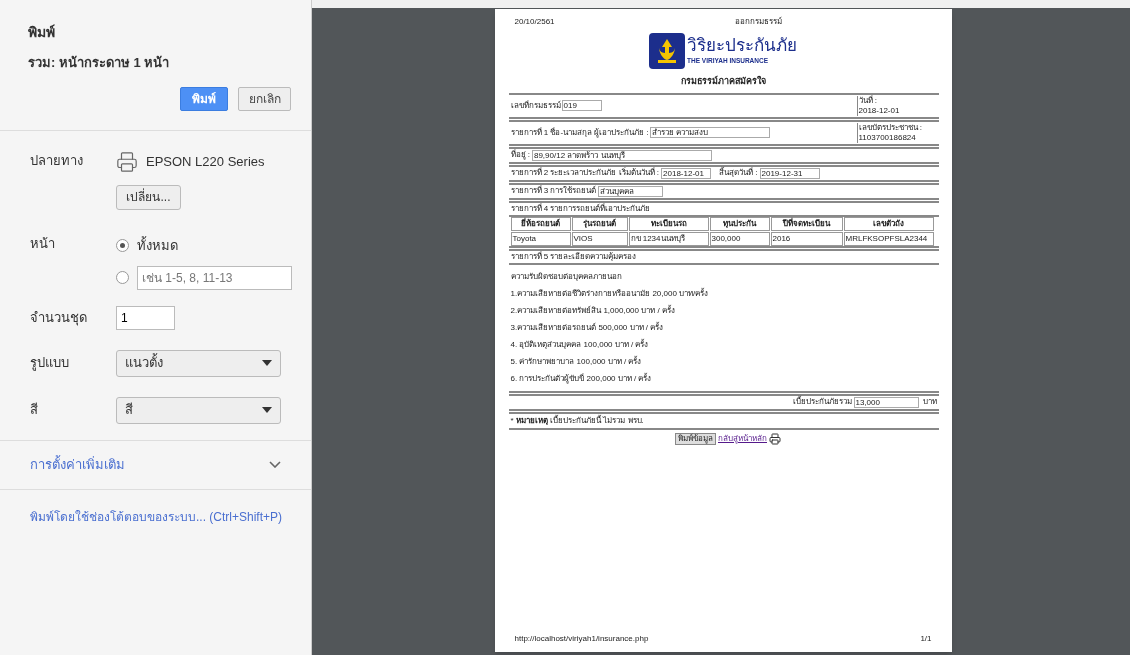  What do you see at coordinates (553, 191) in the screenshot?
I see `form-label: รายการที่ 3 การใช้รถยนต์` at bounding box center [553, 191].